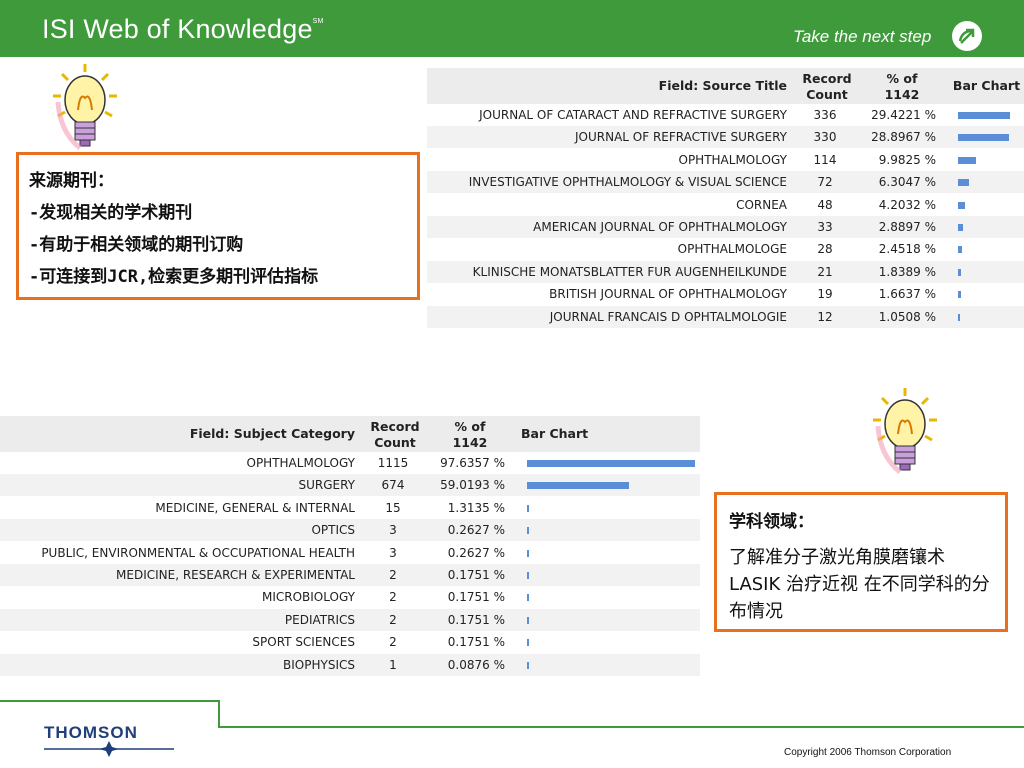 This screenshot has width=1024, height=768. Describe the element at coordinates (393, 507) in the screenshot. I see `record-count: 15` at that location.